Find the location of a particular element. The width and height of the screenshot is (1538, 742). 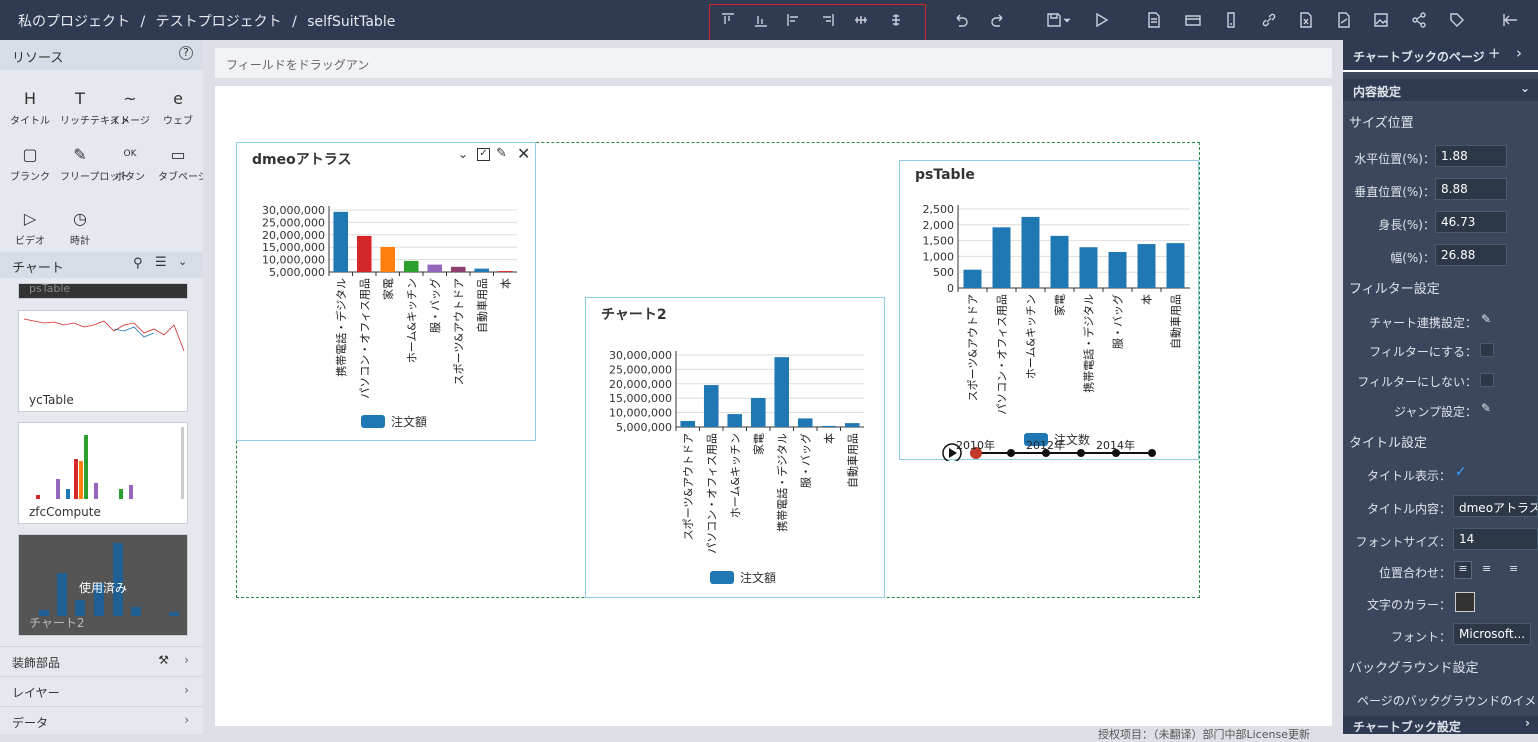

align-left-text-icon: ≡ is located at coordinates (1463, 570).